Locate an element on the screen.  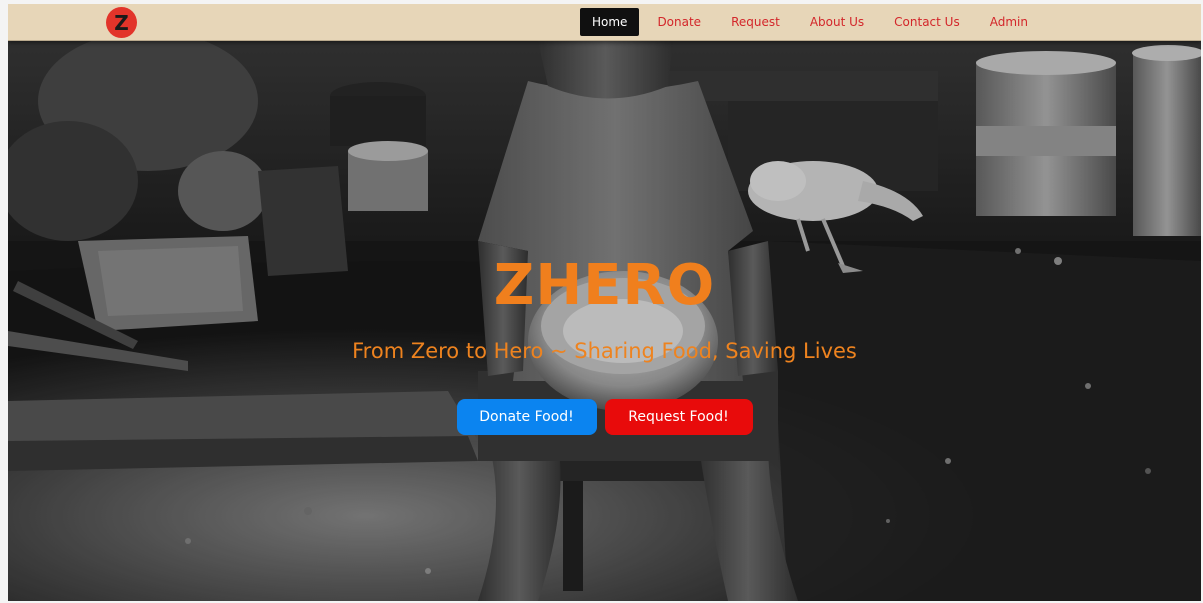
nav-home-link: Home is located at coordinates (610, 22).